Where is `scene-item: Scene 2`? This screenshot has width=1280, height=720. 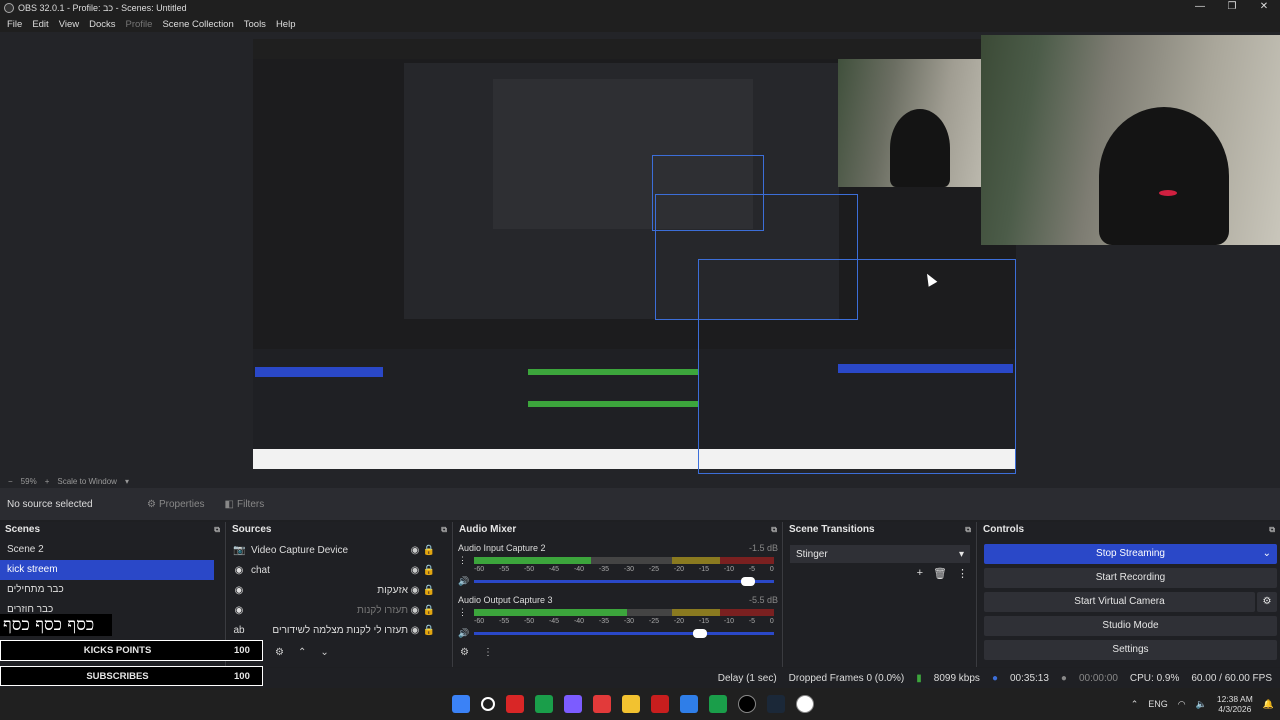
scene-item: Scene 2 is located at coordinates (107, 550).